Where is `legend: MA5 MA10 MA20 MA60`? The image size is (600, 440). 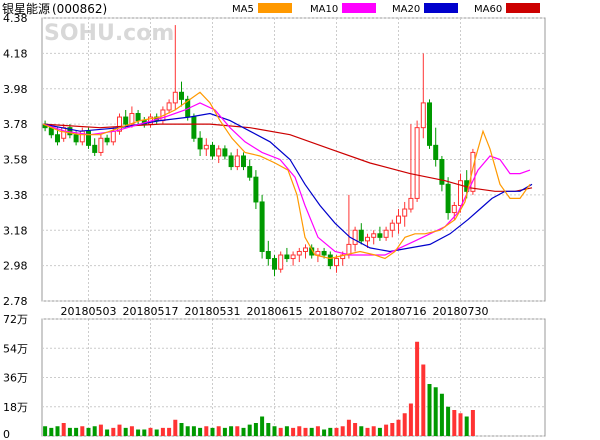 legend: MA5 MA10 MA20 MA60 is located at coordinates (386, 9).